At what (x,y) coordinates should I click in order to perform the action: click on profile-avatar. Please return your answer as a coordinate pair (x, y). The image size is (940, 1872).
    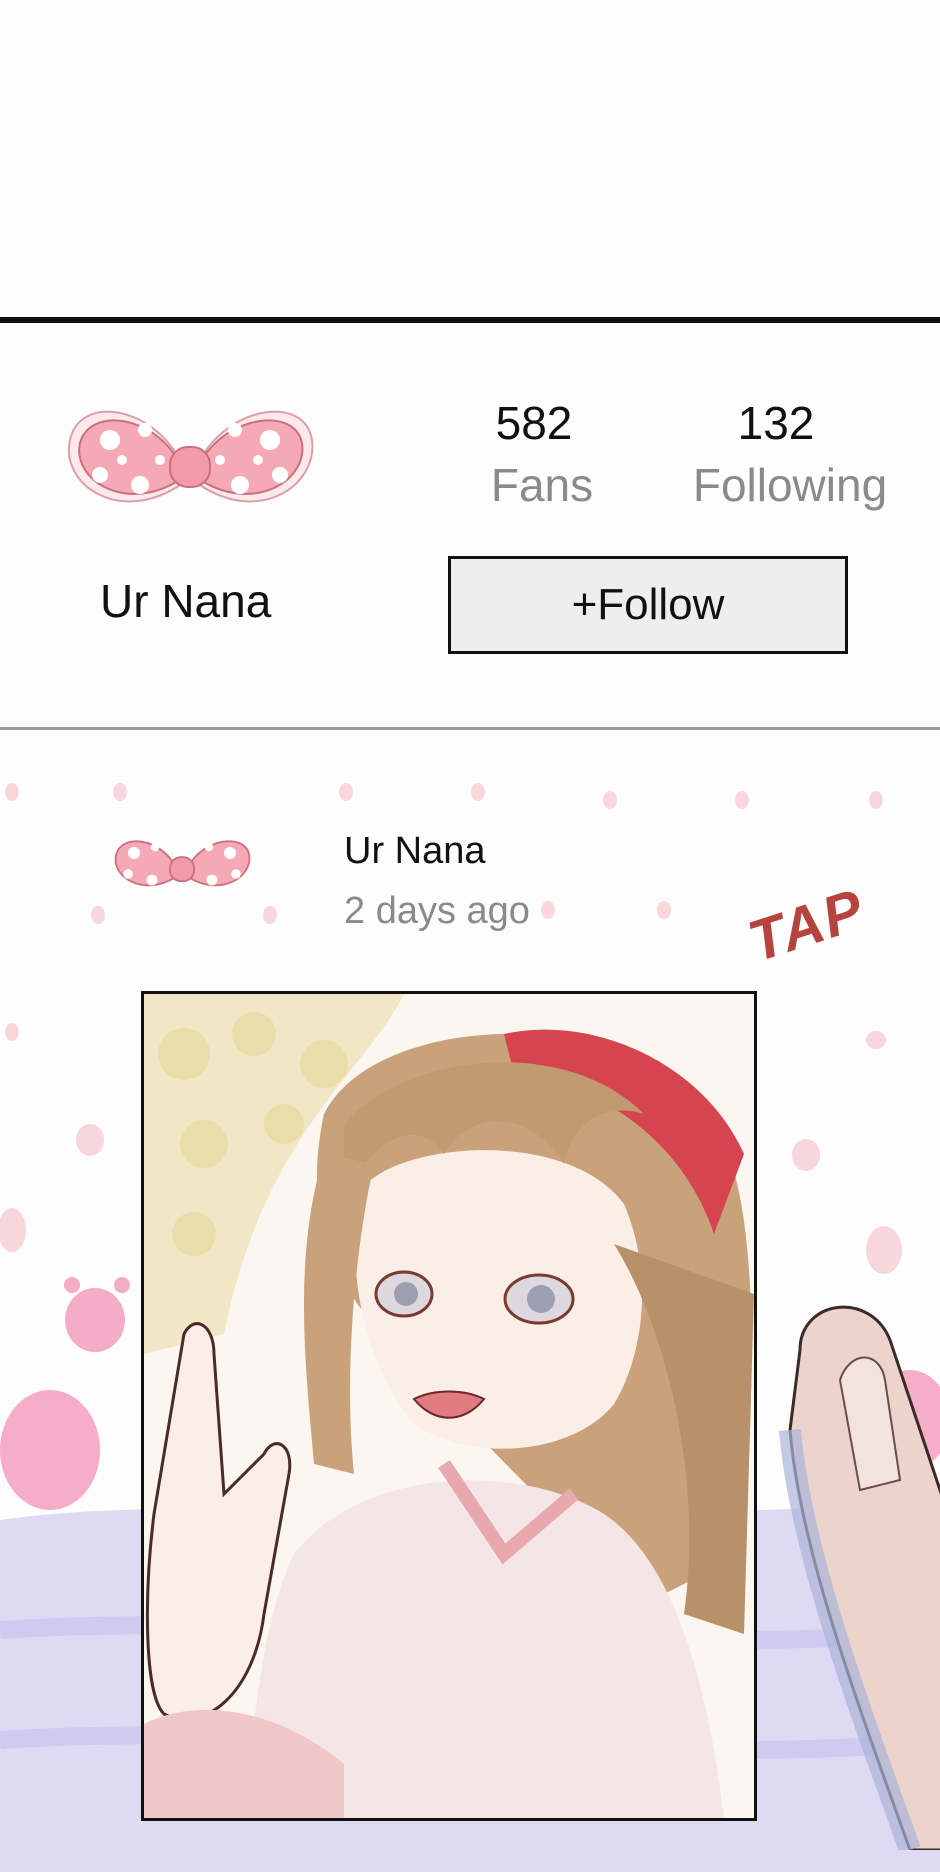
    Looking at the image, I should click on (190, 460).